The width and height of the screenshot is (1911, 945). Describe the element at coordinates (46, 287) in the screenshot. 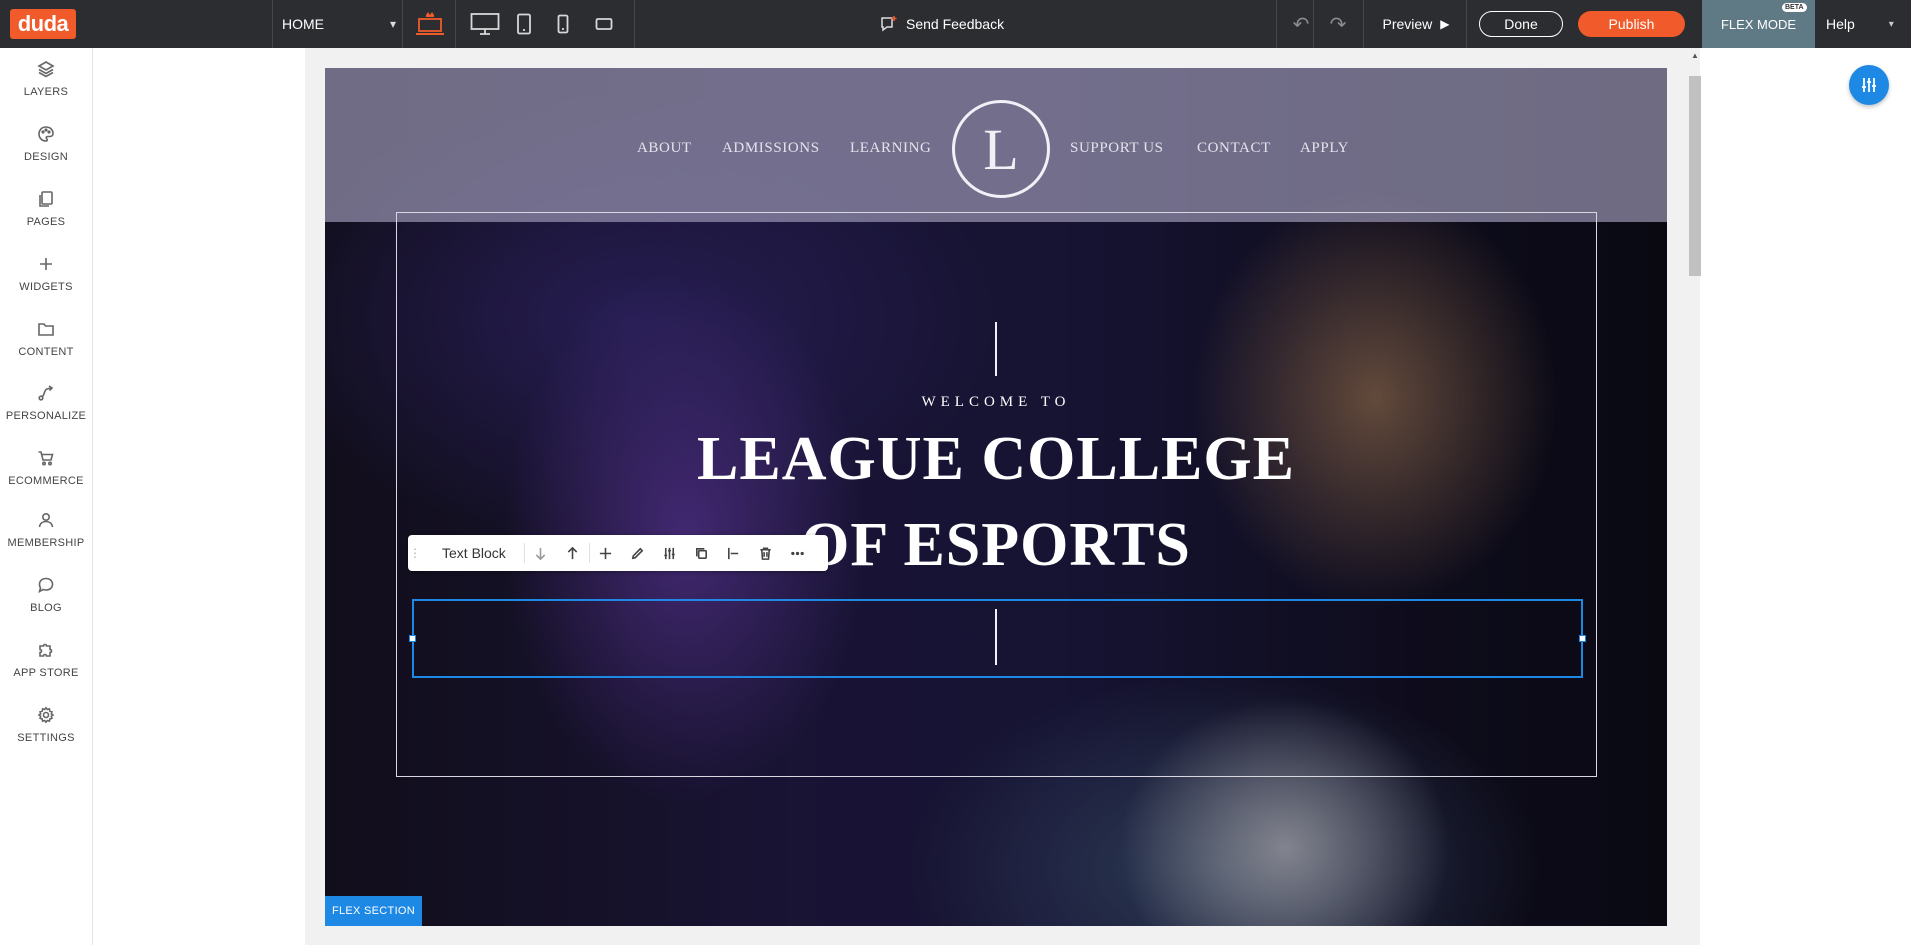

I see `sidebar-item-label: WIDGETS` at that location.